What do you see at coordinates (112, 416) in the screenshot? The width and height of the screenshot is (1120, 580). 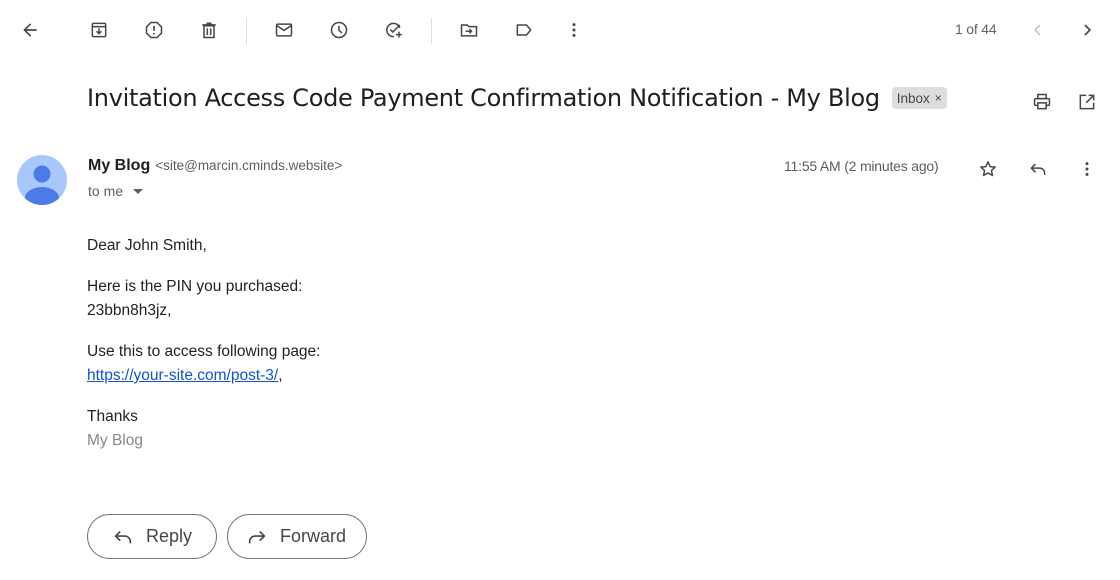 I see `thanks-text: Thanks` at bounding box center [112, 416].